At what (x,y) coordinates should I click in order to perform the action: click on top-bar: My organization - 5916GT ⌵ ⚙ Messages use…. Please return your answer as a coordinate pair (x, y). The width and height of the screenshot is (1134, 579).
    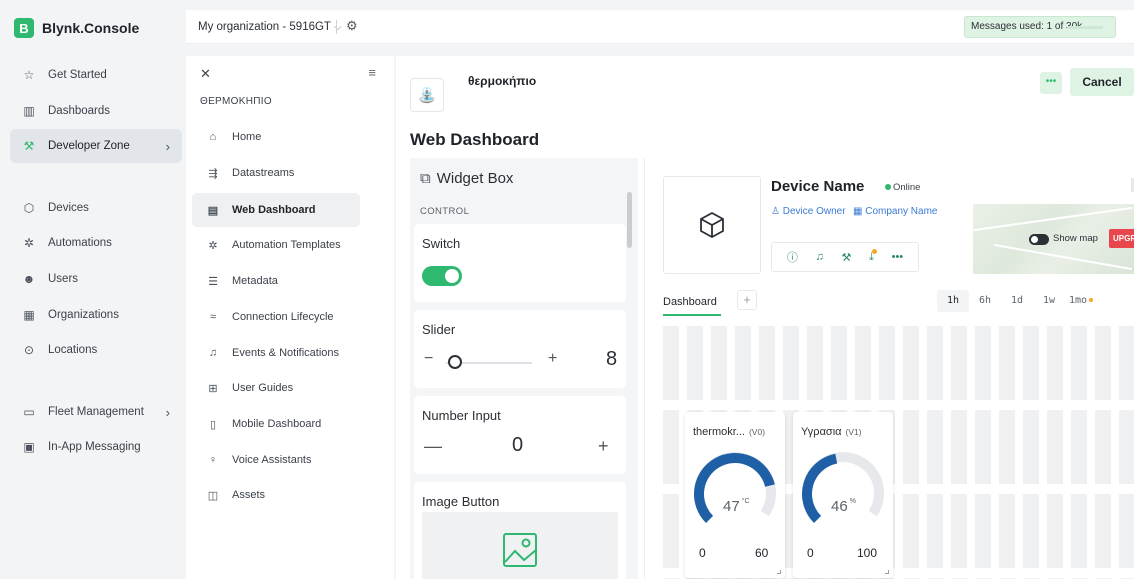
    Looking at the image, I should click on (660, 27).